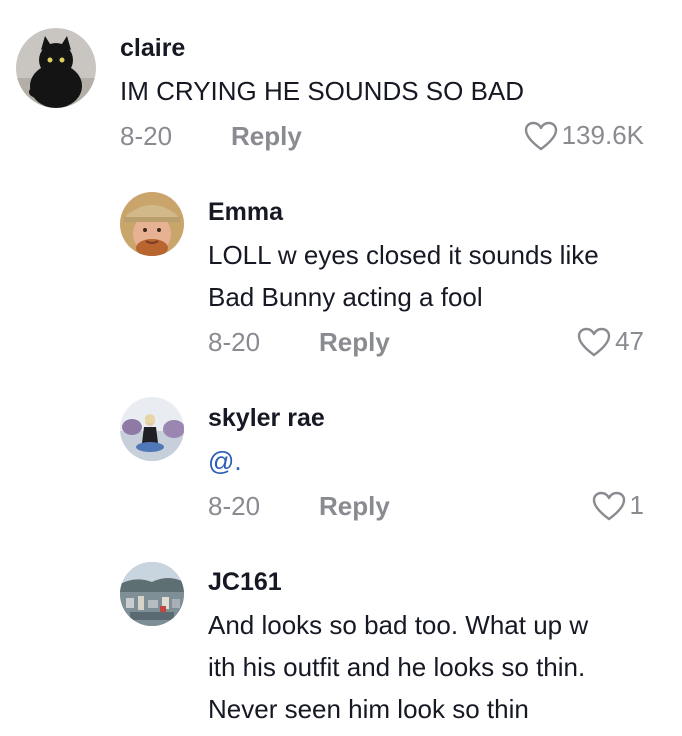 Image resolution: width=682 pixels, height=736 pixels. I want to click on black-cat-avatar-icon, so click(56, 68).